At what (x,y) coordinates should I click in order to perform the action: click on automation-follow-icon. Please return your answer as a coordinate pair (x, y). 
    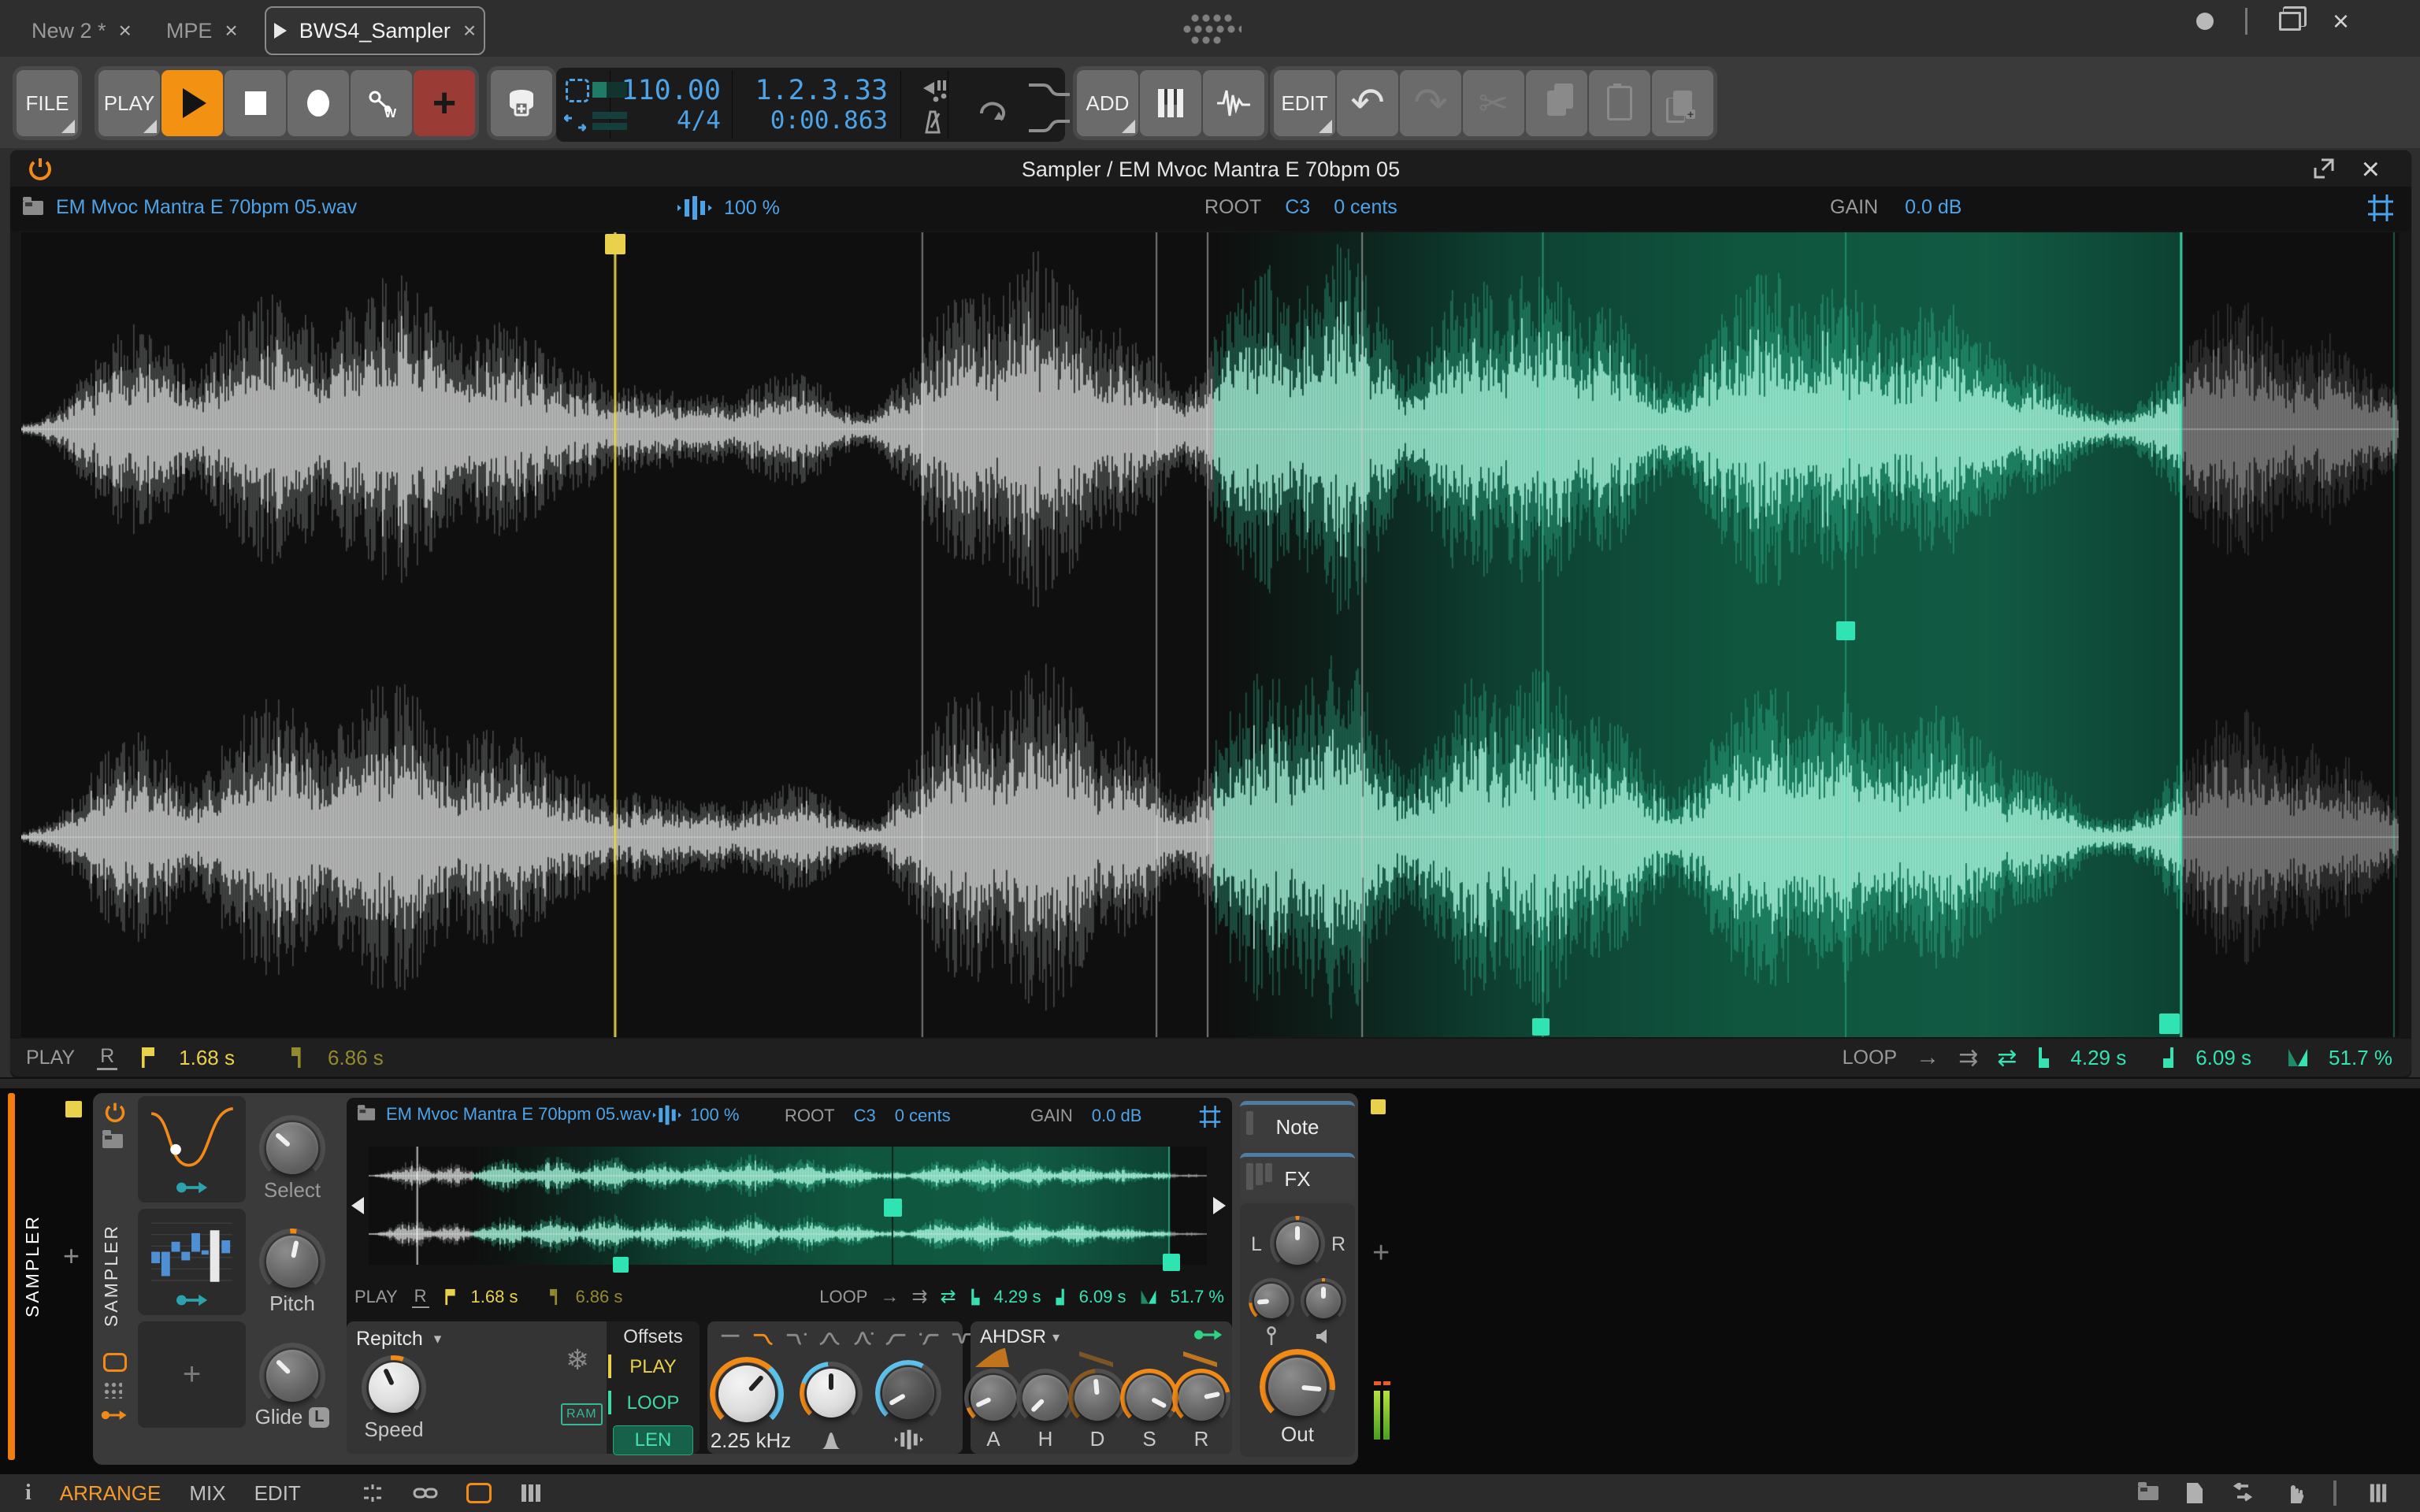
    Looking at the image, I should click on (1049, 89).